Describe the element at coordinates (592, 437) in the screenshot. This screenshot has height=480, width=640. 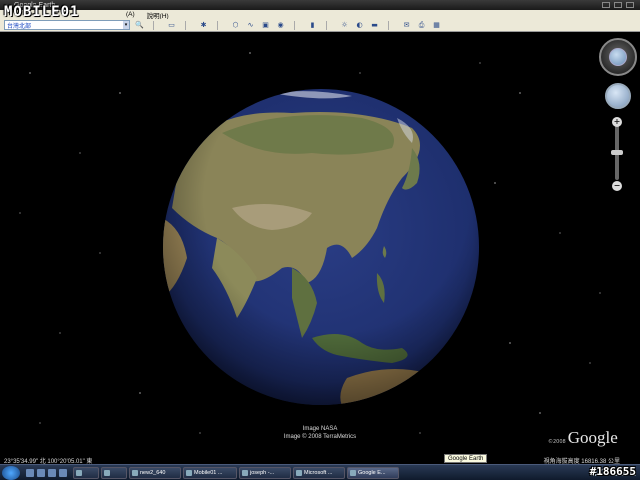
I see `google-logo: Google` at that location.